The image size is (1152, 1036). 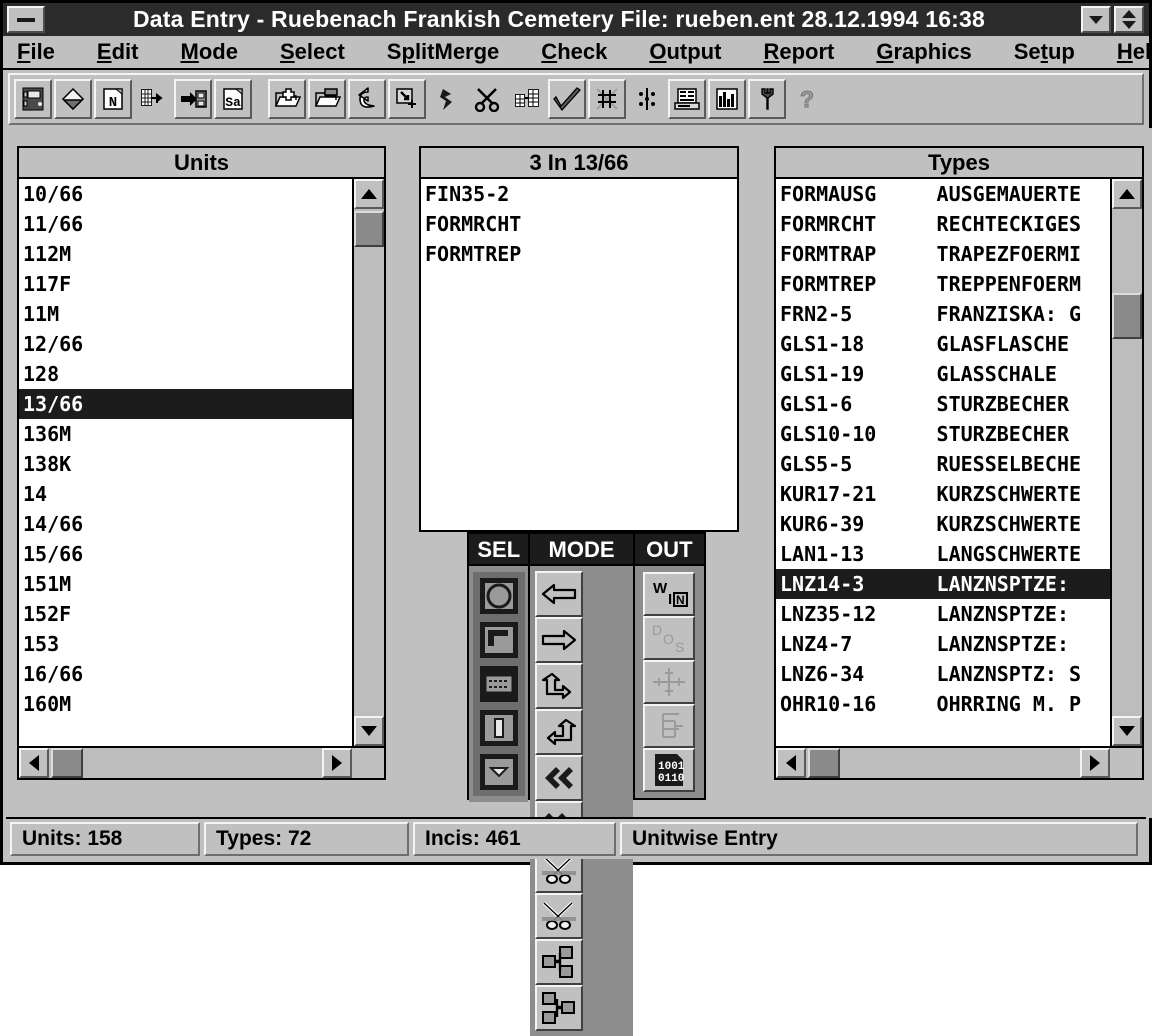 I want to click on types-list-item: GLS1-19 GLASSCHALE, so click(x=943, y=374).